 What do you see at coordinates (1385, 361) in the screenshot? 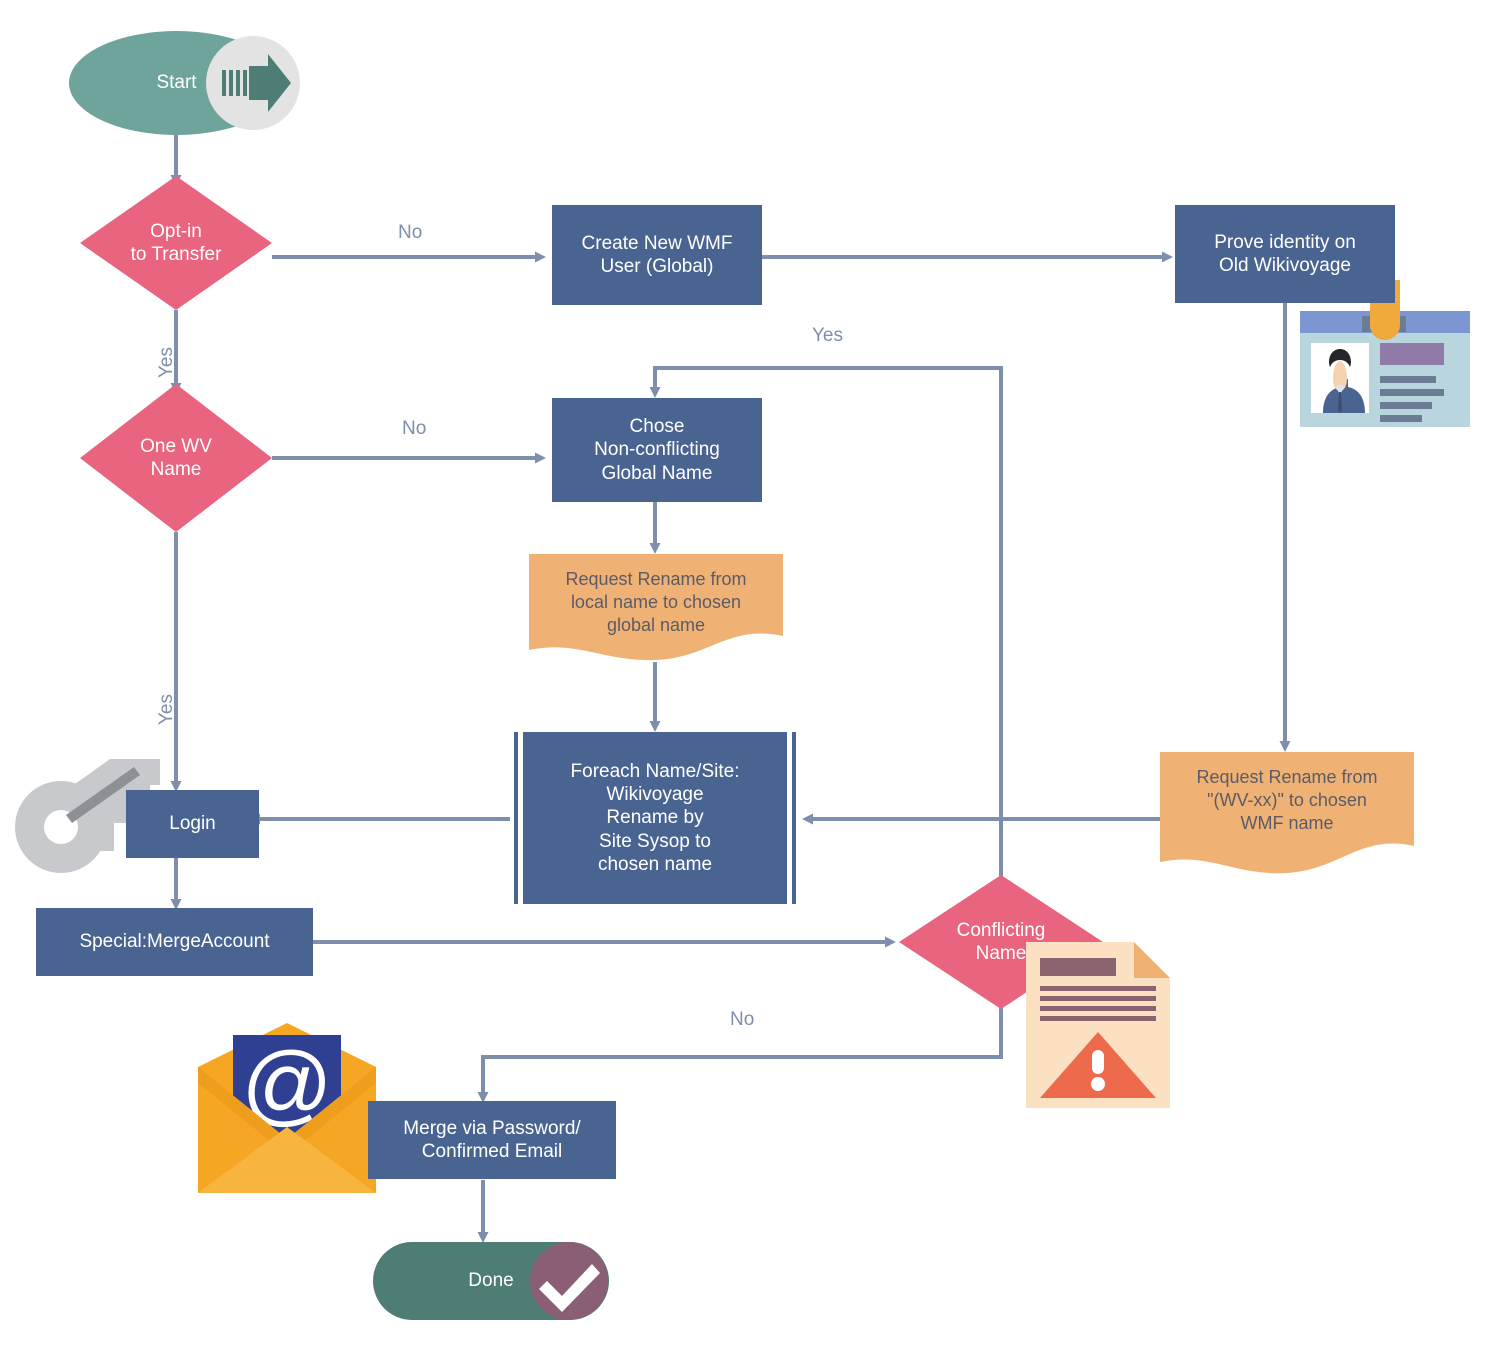
I see `id-badge-icon` at bounding box center [1385, 361].